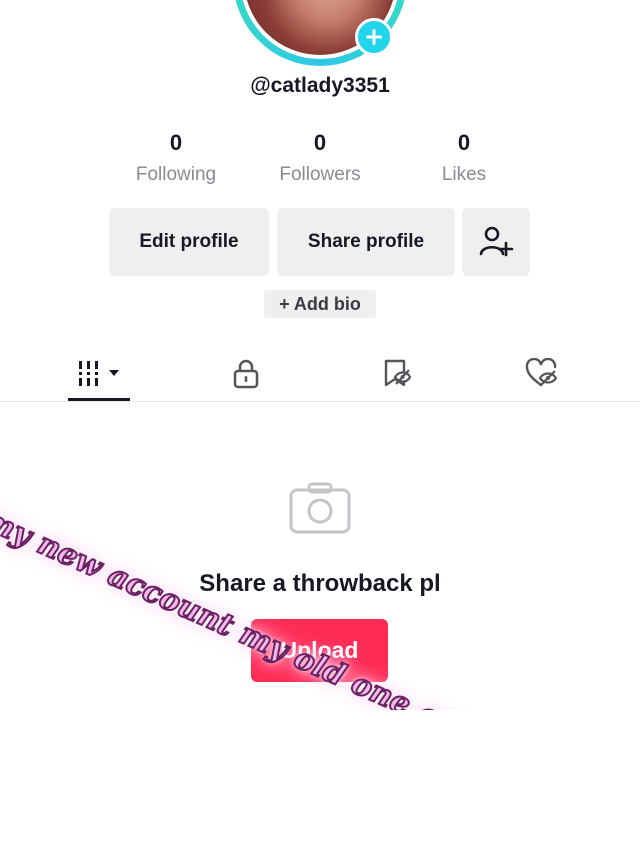 This screenshot has width=640, height=853. I want to click on avatar-container, so click(320, 33).